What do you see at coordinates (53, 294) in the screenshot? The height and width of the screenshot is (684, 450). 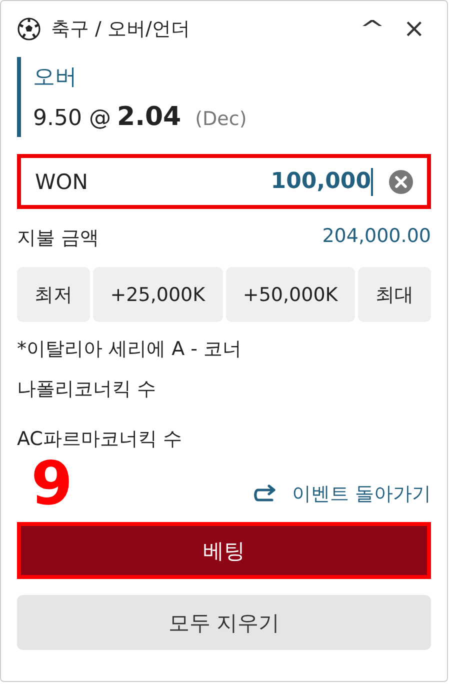 I see `quick-stake-button: 최저` at bounding box center [53, 294].